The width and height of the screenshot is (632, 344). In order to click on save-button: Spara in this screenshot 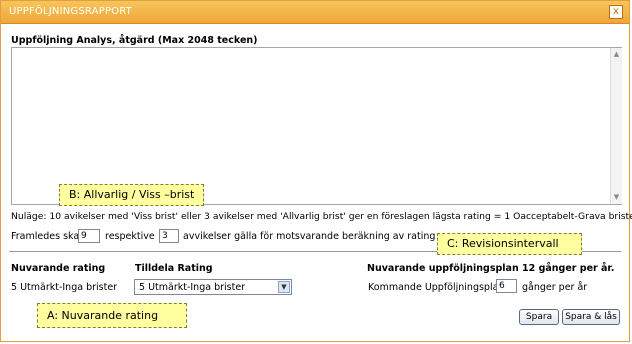, I will do `click(539, 317)`.